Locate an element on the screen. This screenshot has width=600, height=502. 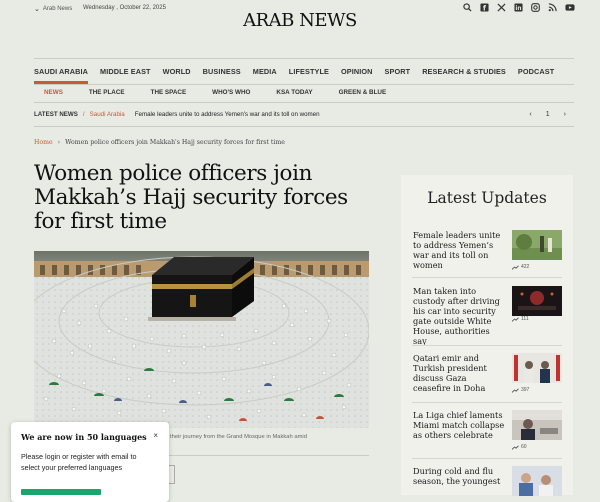
ticker-divider is located at coordinates (304, 126).